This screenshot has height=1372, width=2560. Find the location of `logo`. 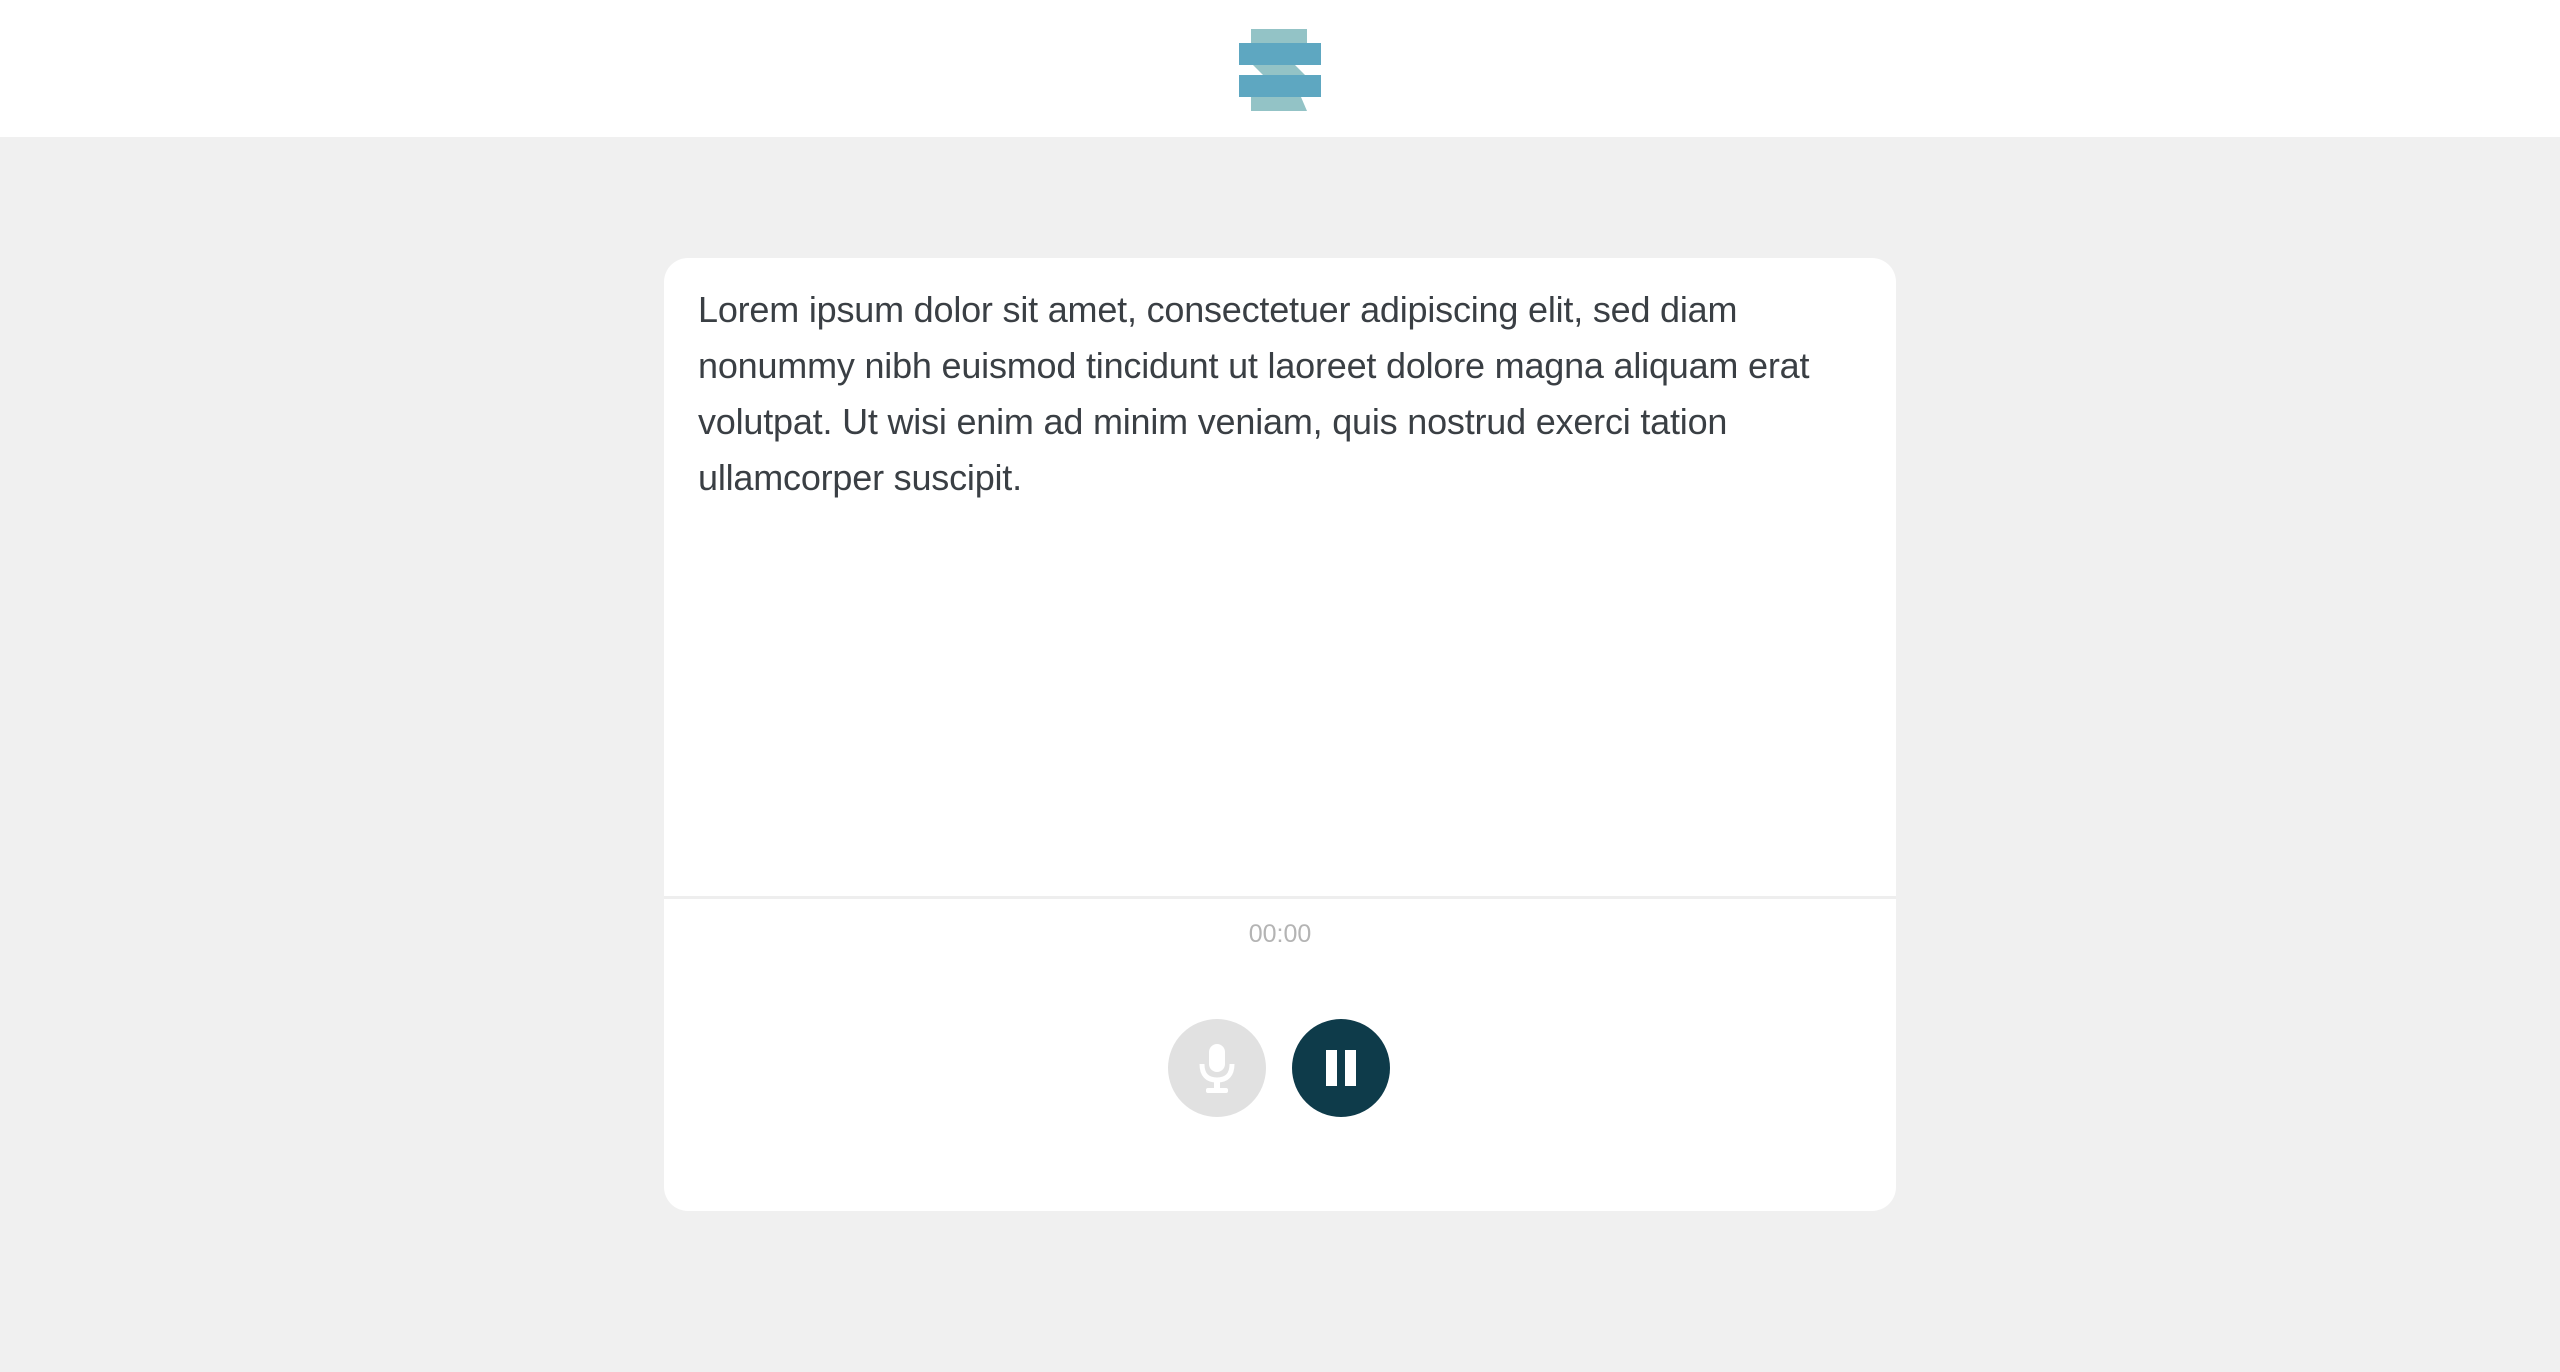

logo is located at coordinates (1280, 70).